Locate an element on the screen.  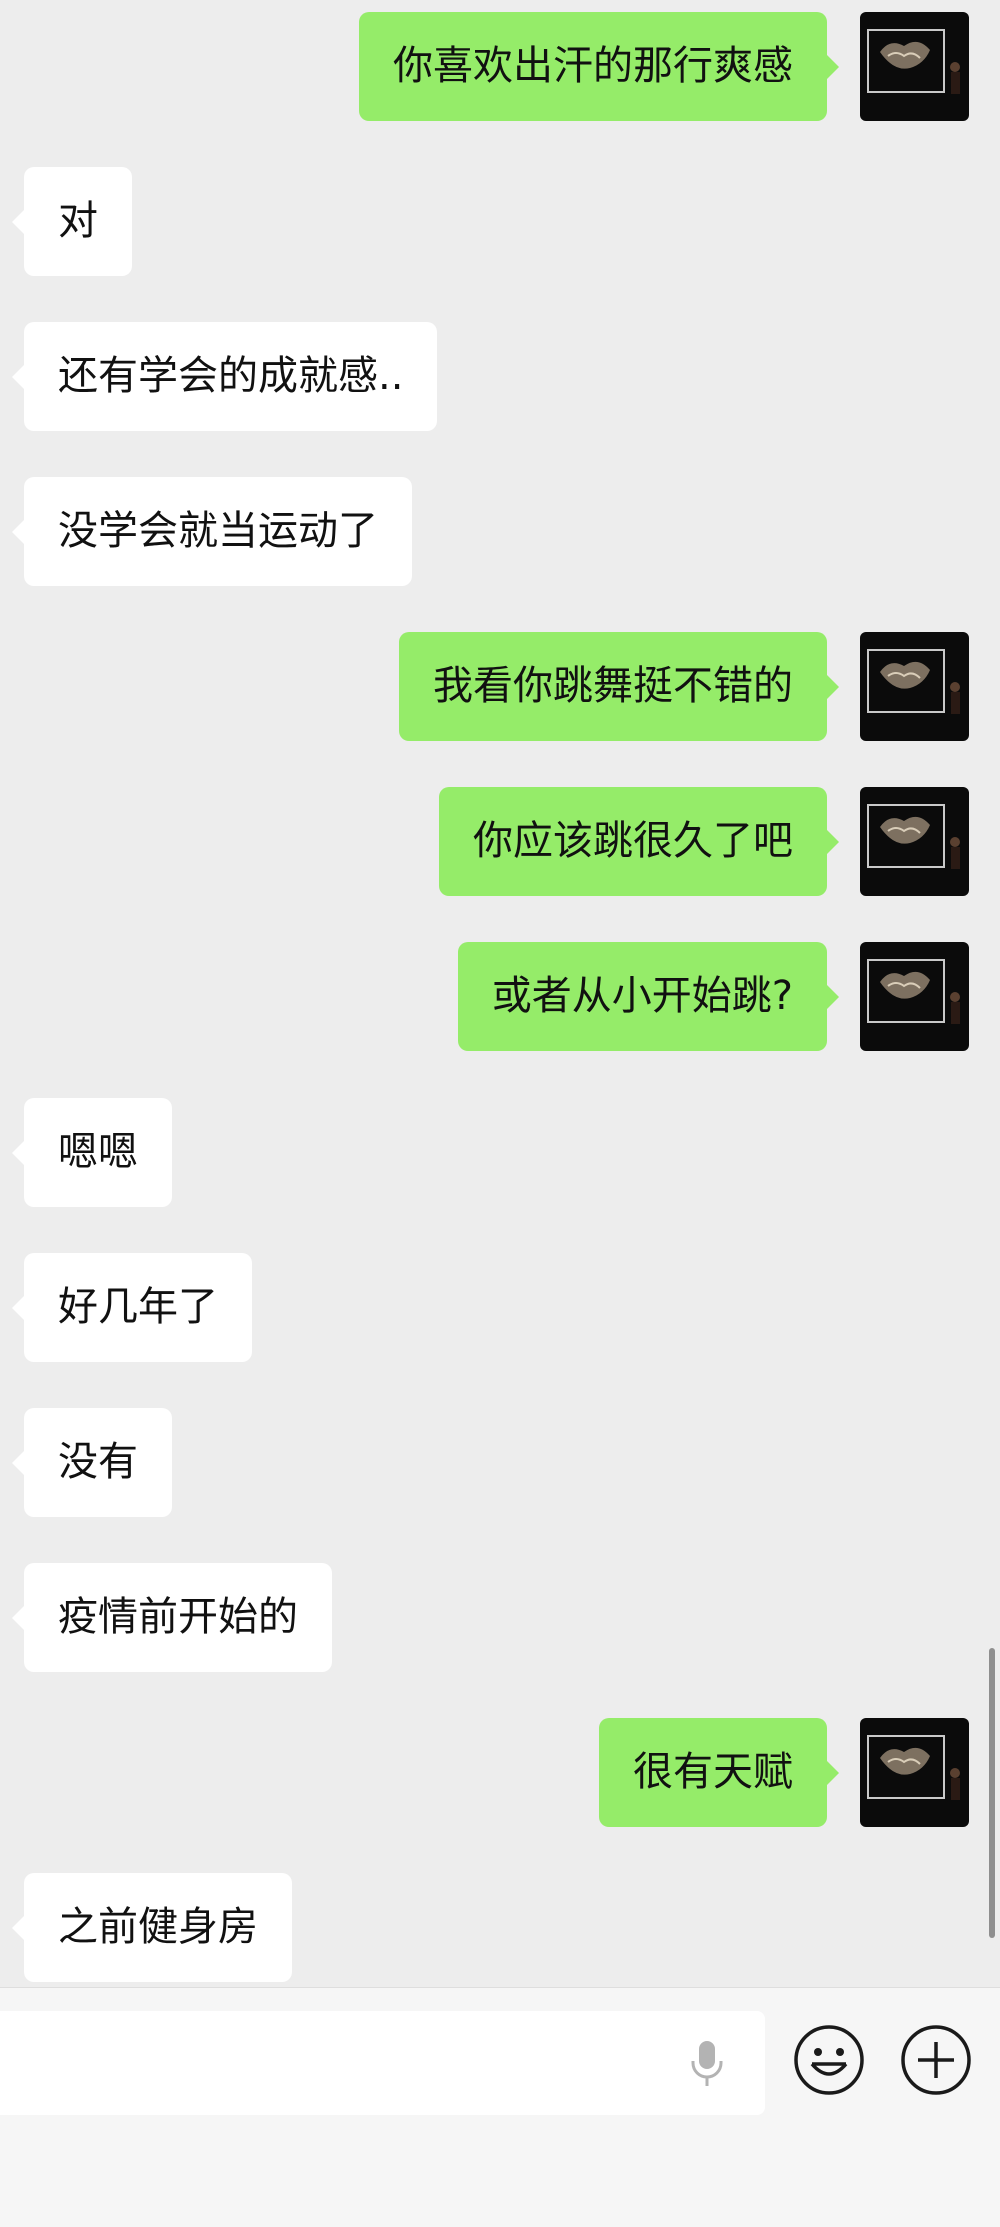
outgoing-message-bubble: 或者从小开始跳? is located at coordinates (648, 996).